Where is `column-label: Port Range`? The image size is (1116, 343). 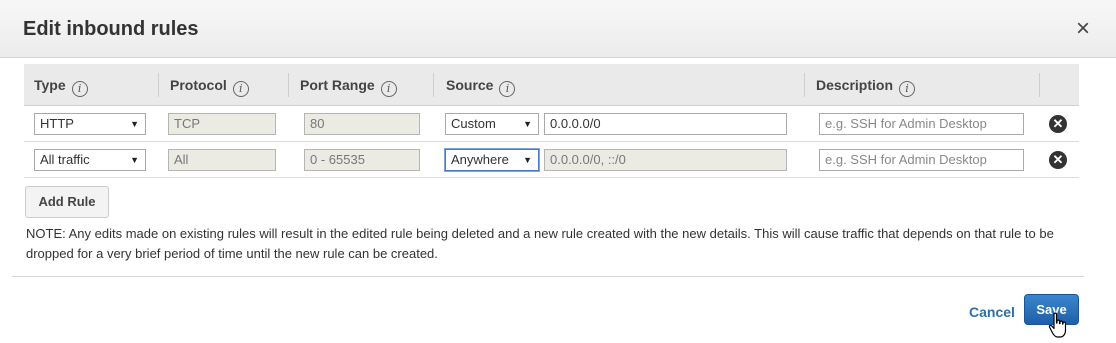
column-label: Port Range is located at coordinates (337, 85).